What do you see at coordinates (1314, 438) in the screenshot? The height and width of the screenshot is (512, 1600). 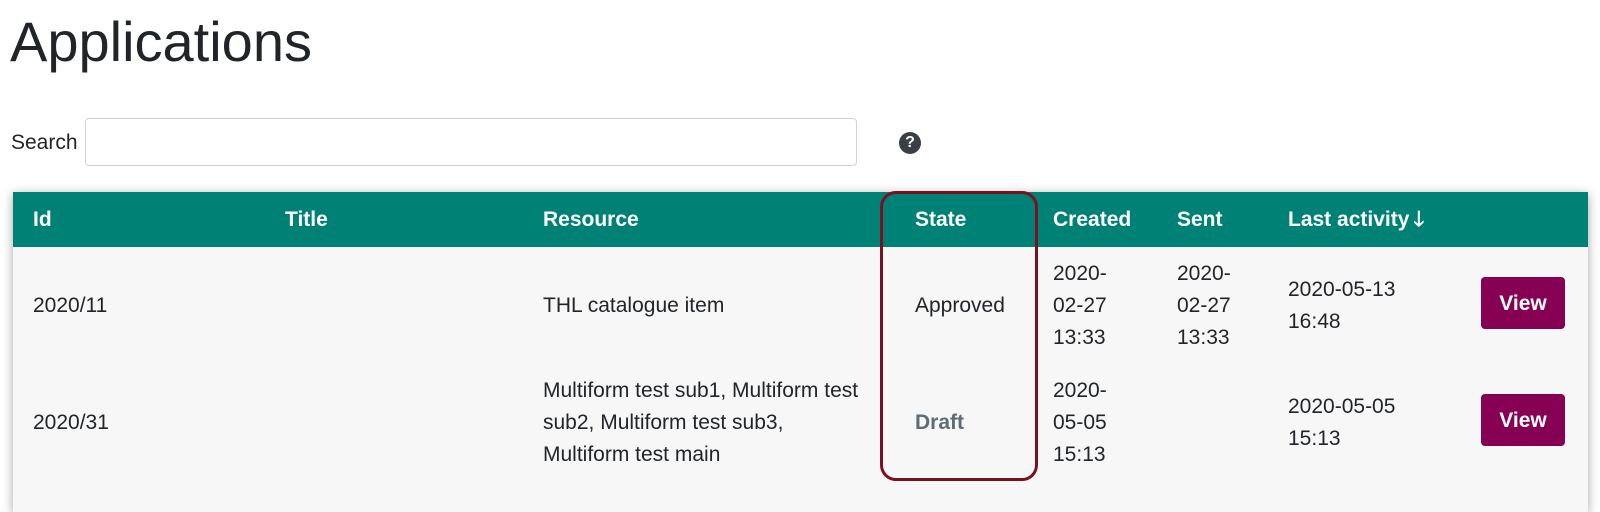 I see `last-activity-line: 15:13` at bounding box center [1314, 438].